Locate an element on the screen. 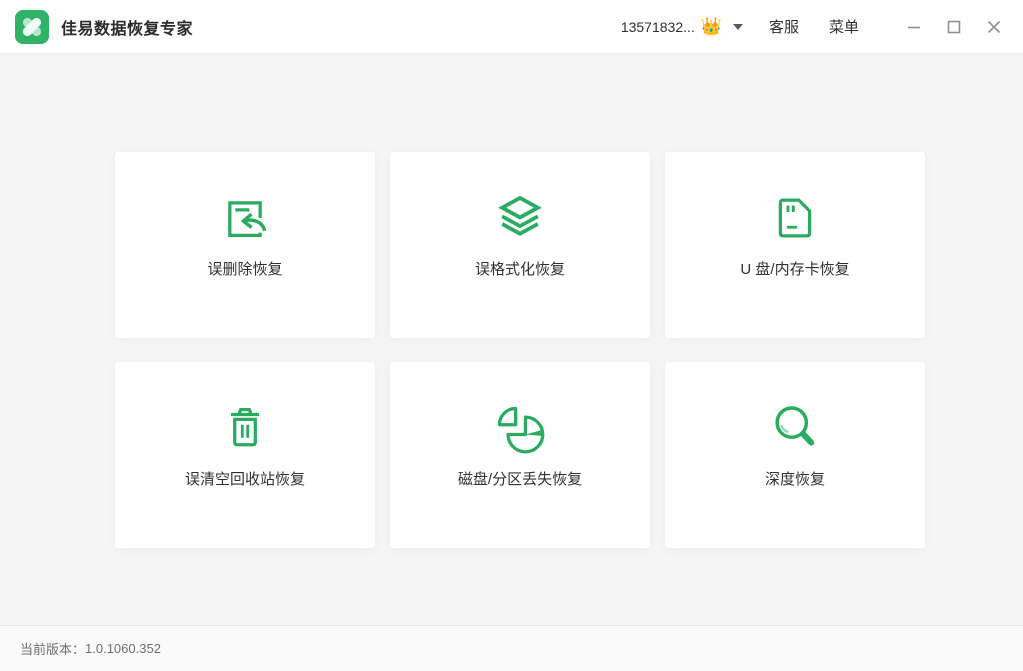 The image size is (1023, 671). card-deep-recovery: 深度恢复 is located at coordinates (795, 455).